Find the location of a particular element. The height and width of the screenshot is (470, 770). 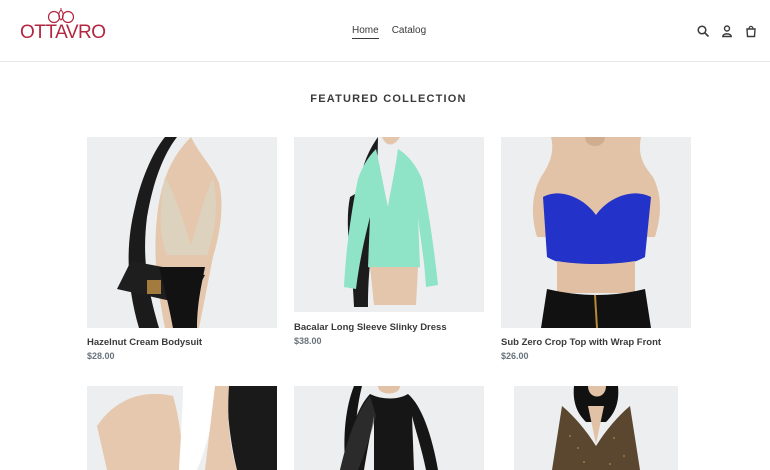

account-icon is located at coordinates (727, 31).